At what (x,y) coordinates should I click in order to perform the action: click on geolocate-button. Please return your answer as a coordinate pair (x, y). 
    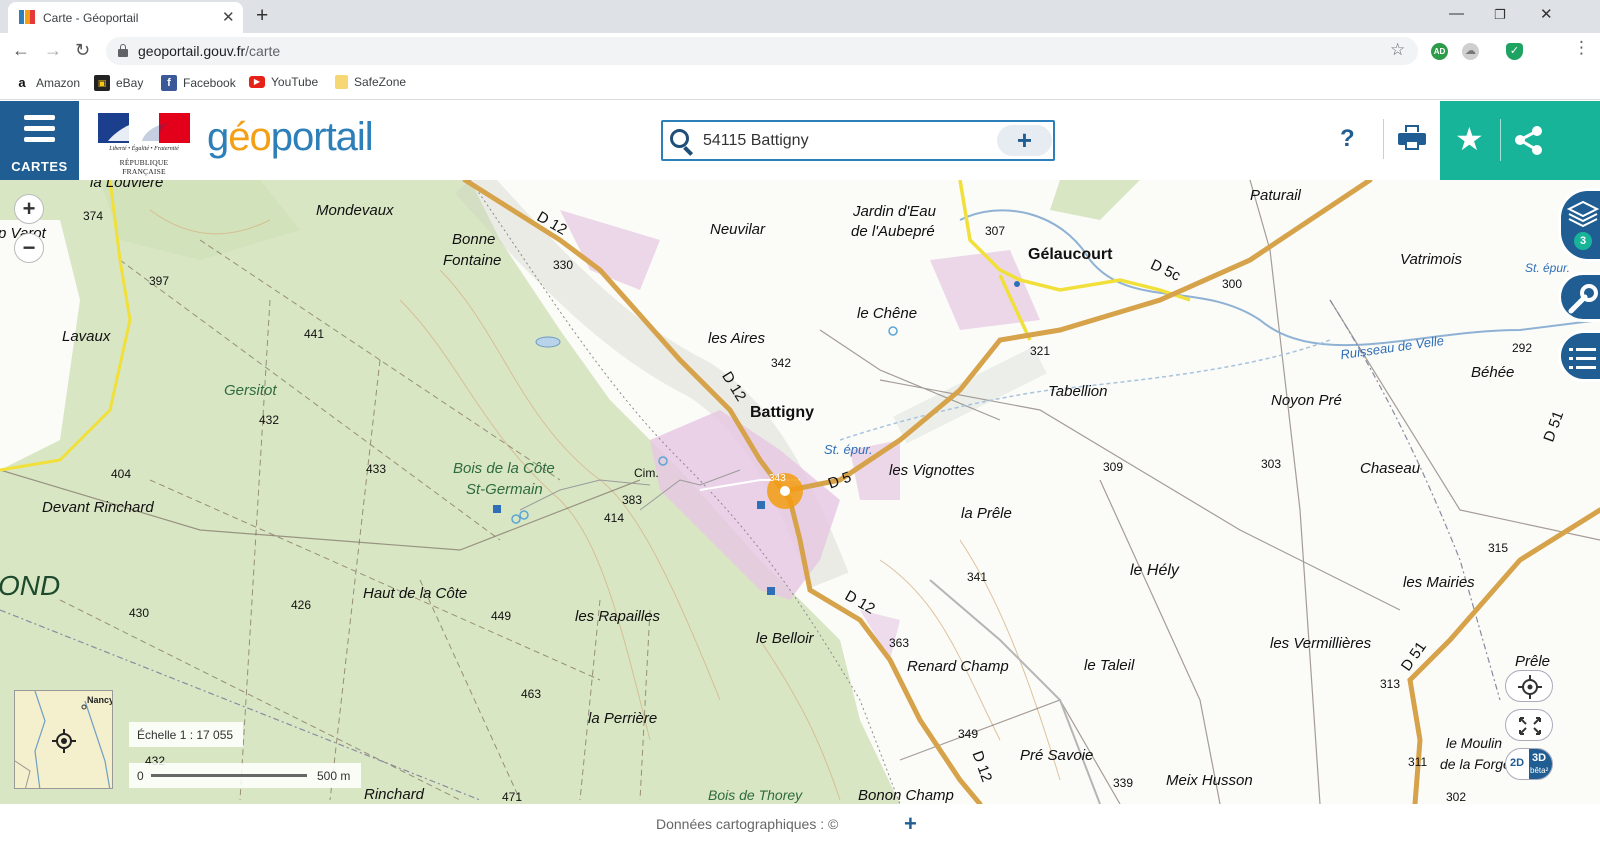
    Looking at the image, I should click on (1529, 686).